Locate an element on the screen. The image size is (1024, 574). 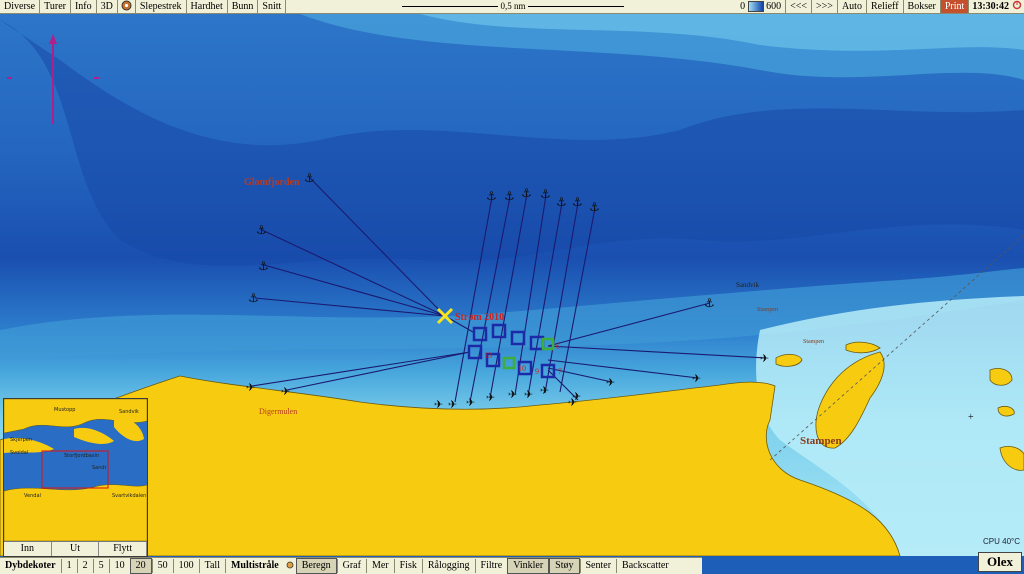
annotation-strom: Strøm 2010 is located at coordinates (479, 317).